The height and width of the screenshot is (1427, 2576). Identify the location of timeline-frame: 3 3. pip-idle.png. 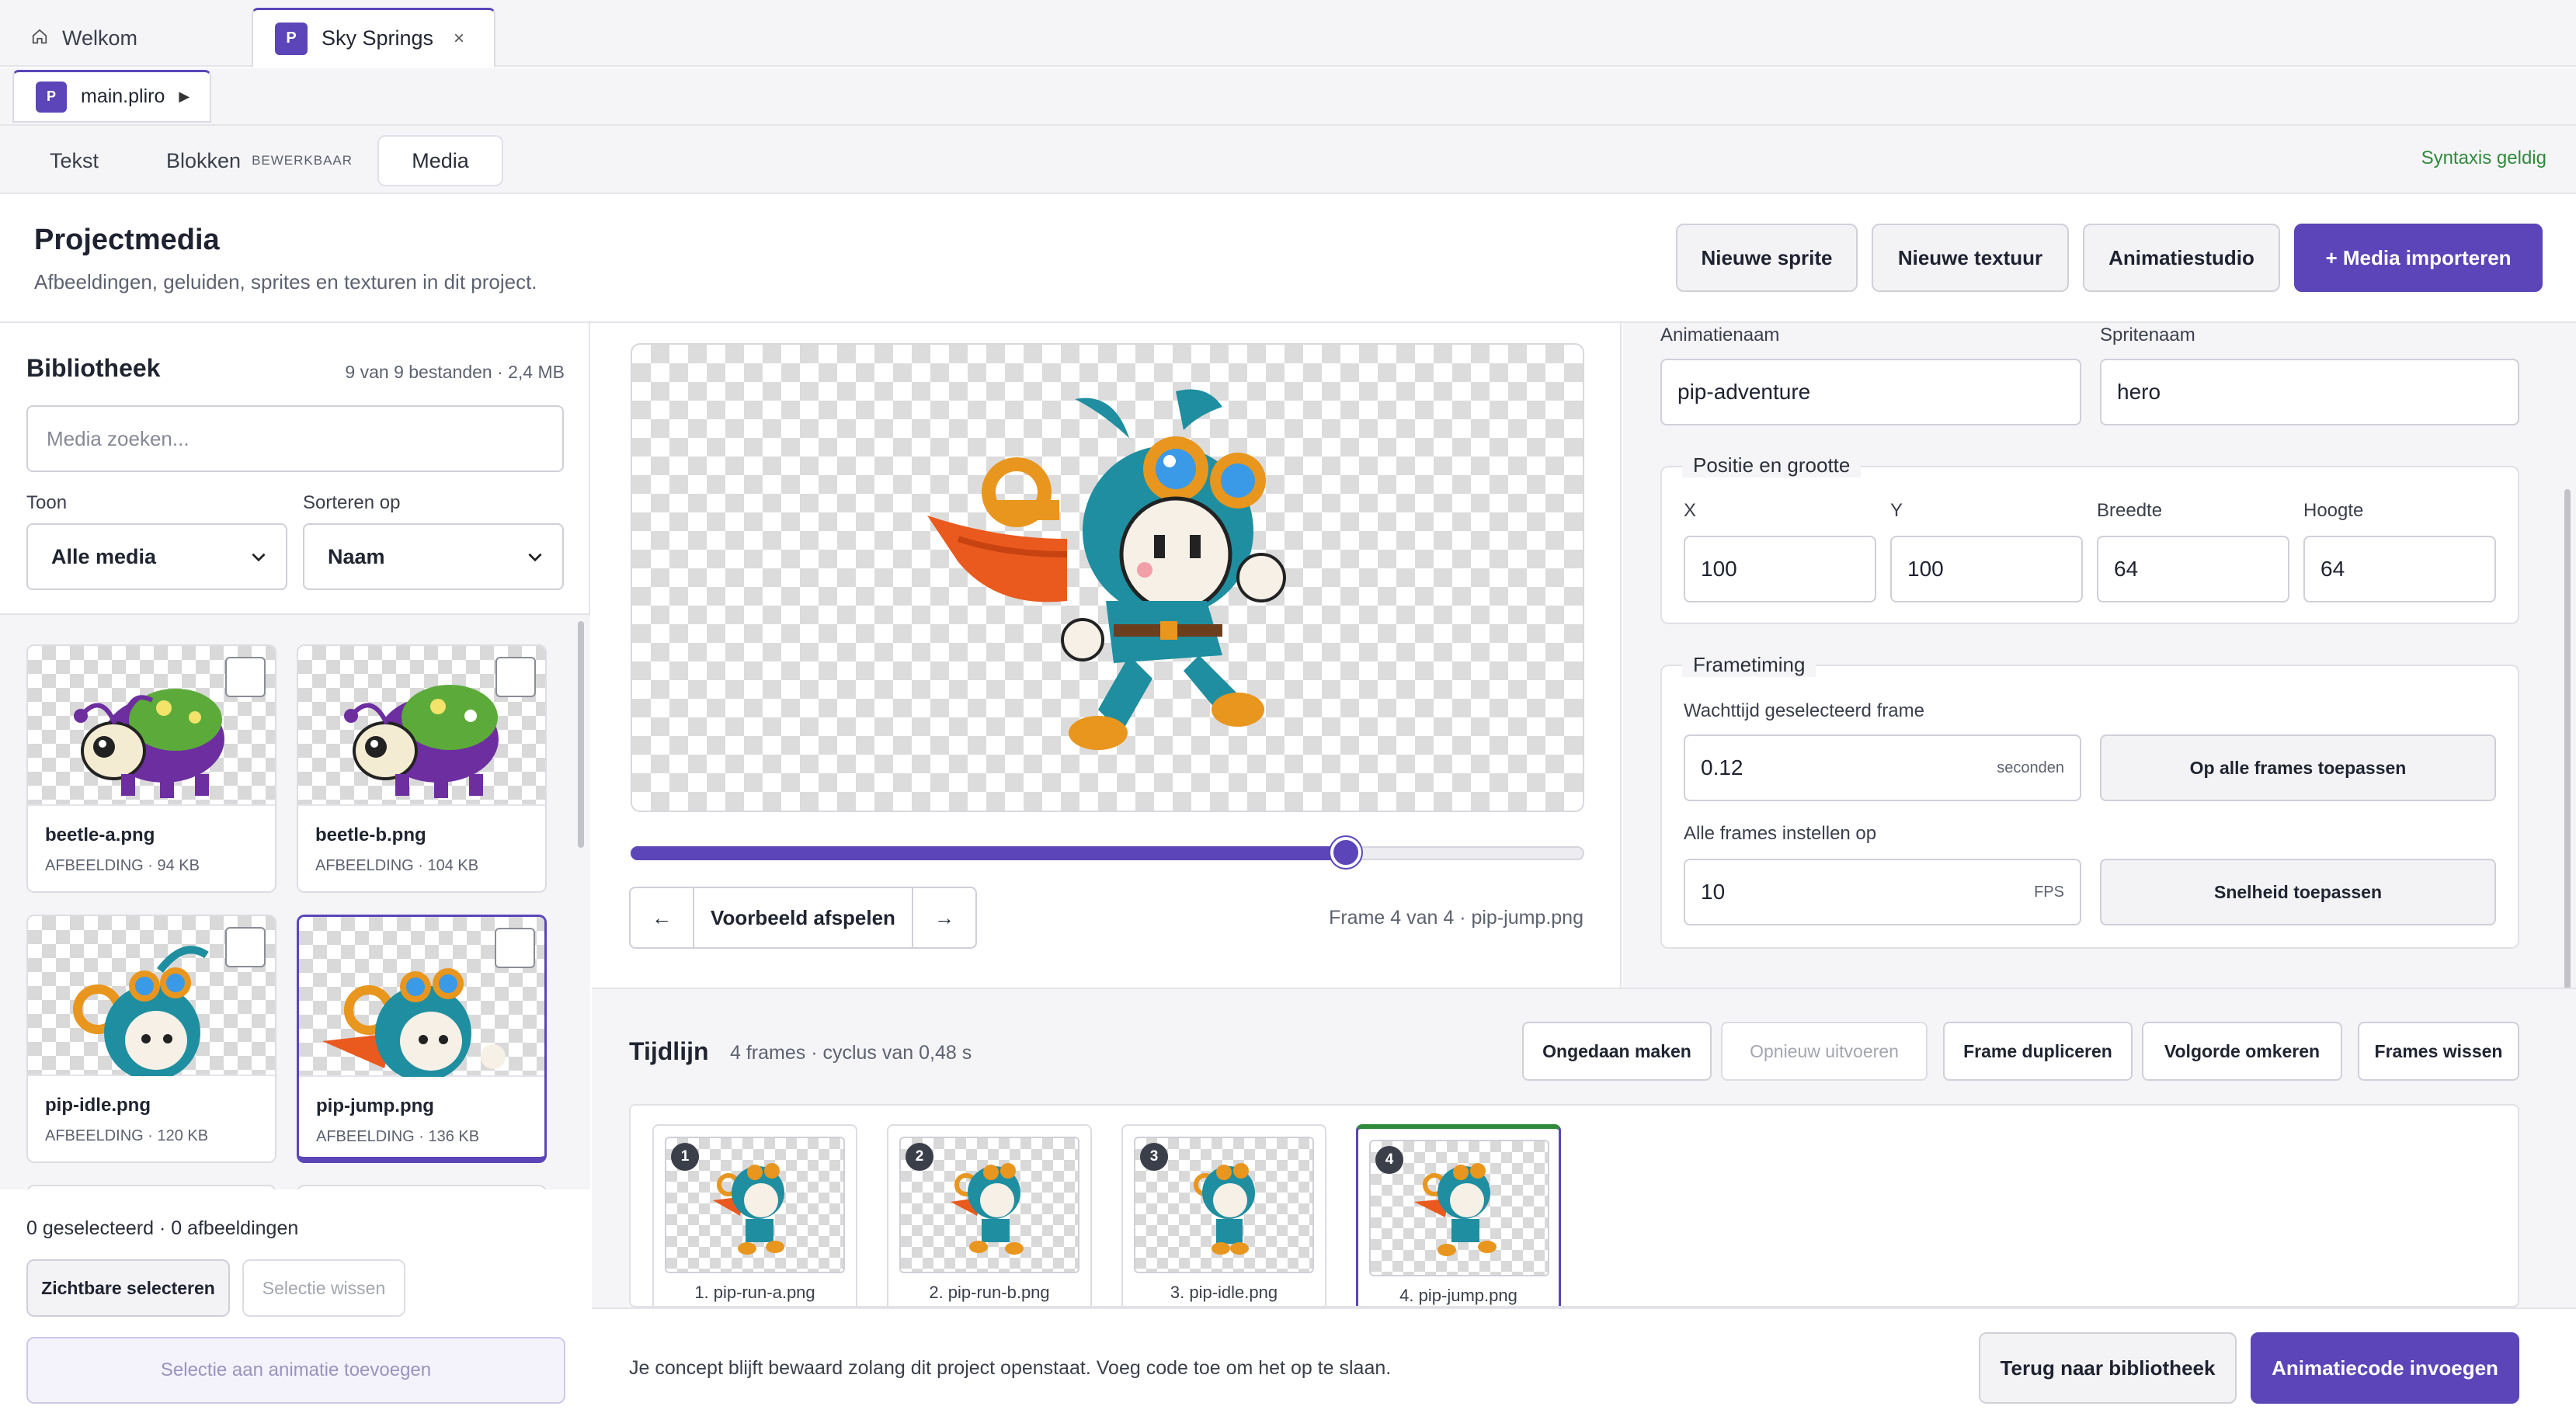
(1223, 1215).